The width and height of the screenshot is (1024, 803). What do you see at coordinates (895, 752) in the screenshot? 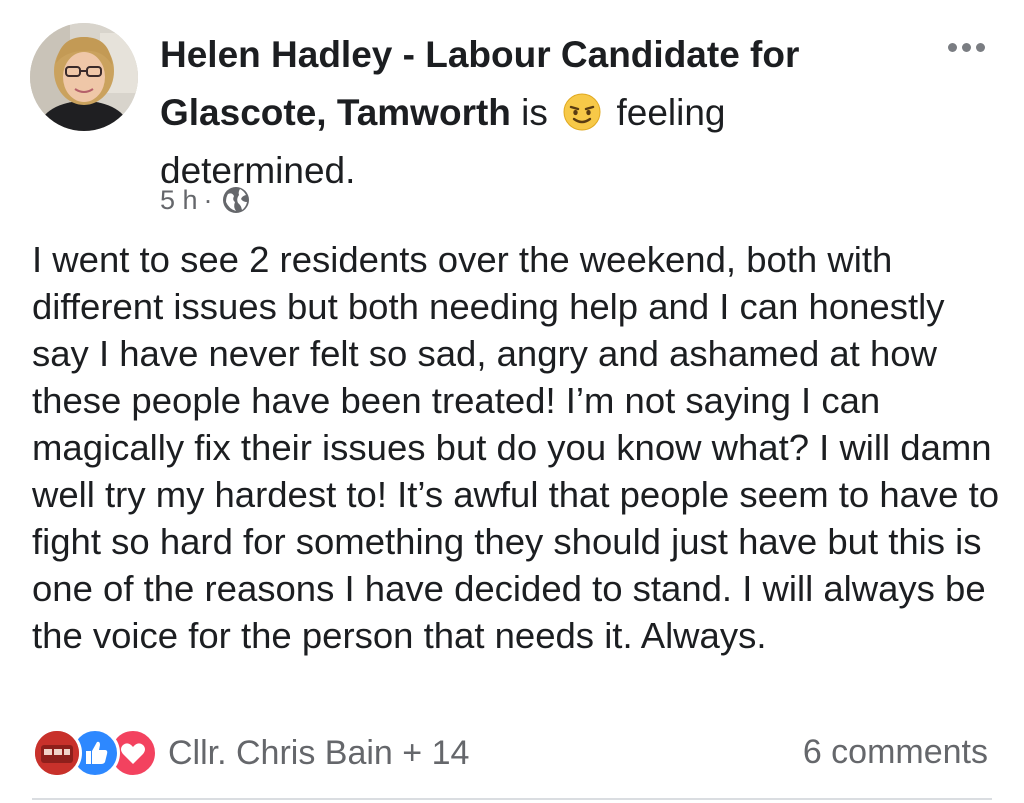
I see `comments-count: 6 comments` at bounding box center [895, 752].